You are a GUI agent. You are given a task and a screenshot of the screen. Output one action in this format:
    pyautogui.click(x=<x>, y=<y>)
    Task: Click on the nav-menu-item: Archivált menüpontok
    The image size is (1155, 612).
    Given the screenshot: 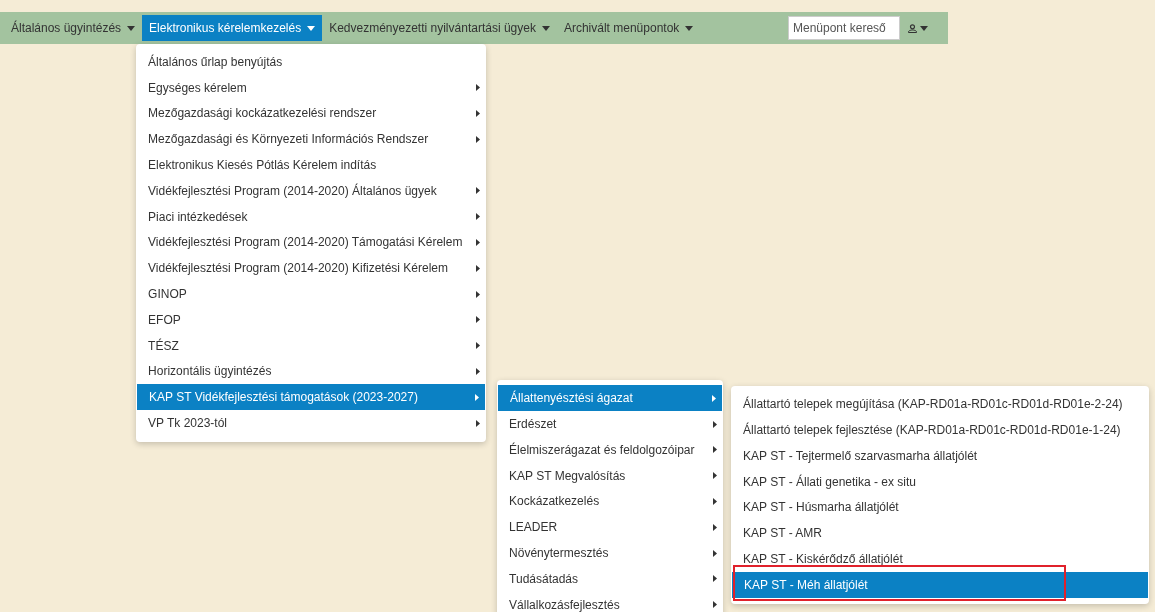 What is the action you would take?
    pyautogui.click(x=628, y=28)
    